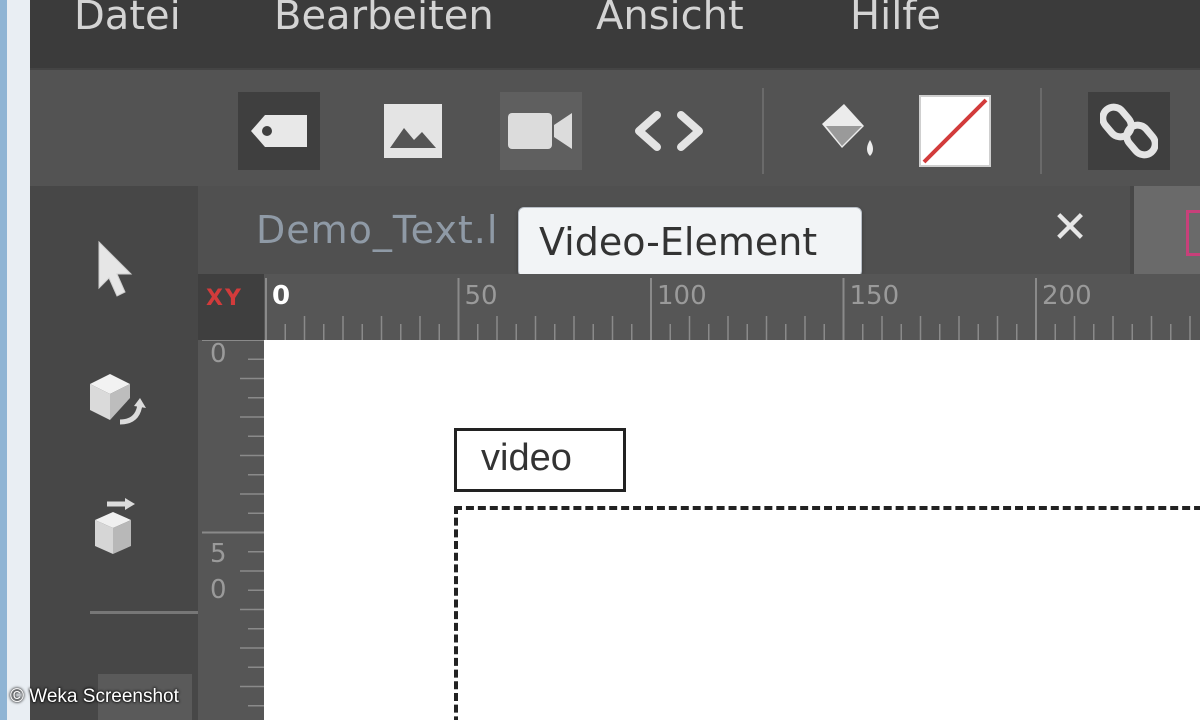 The height and width of the screenshot is (720, 1200). Describe the element at coordinates (845, 131) in the screenshot. I see `paint-bucket-icon` at that location.